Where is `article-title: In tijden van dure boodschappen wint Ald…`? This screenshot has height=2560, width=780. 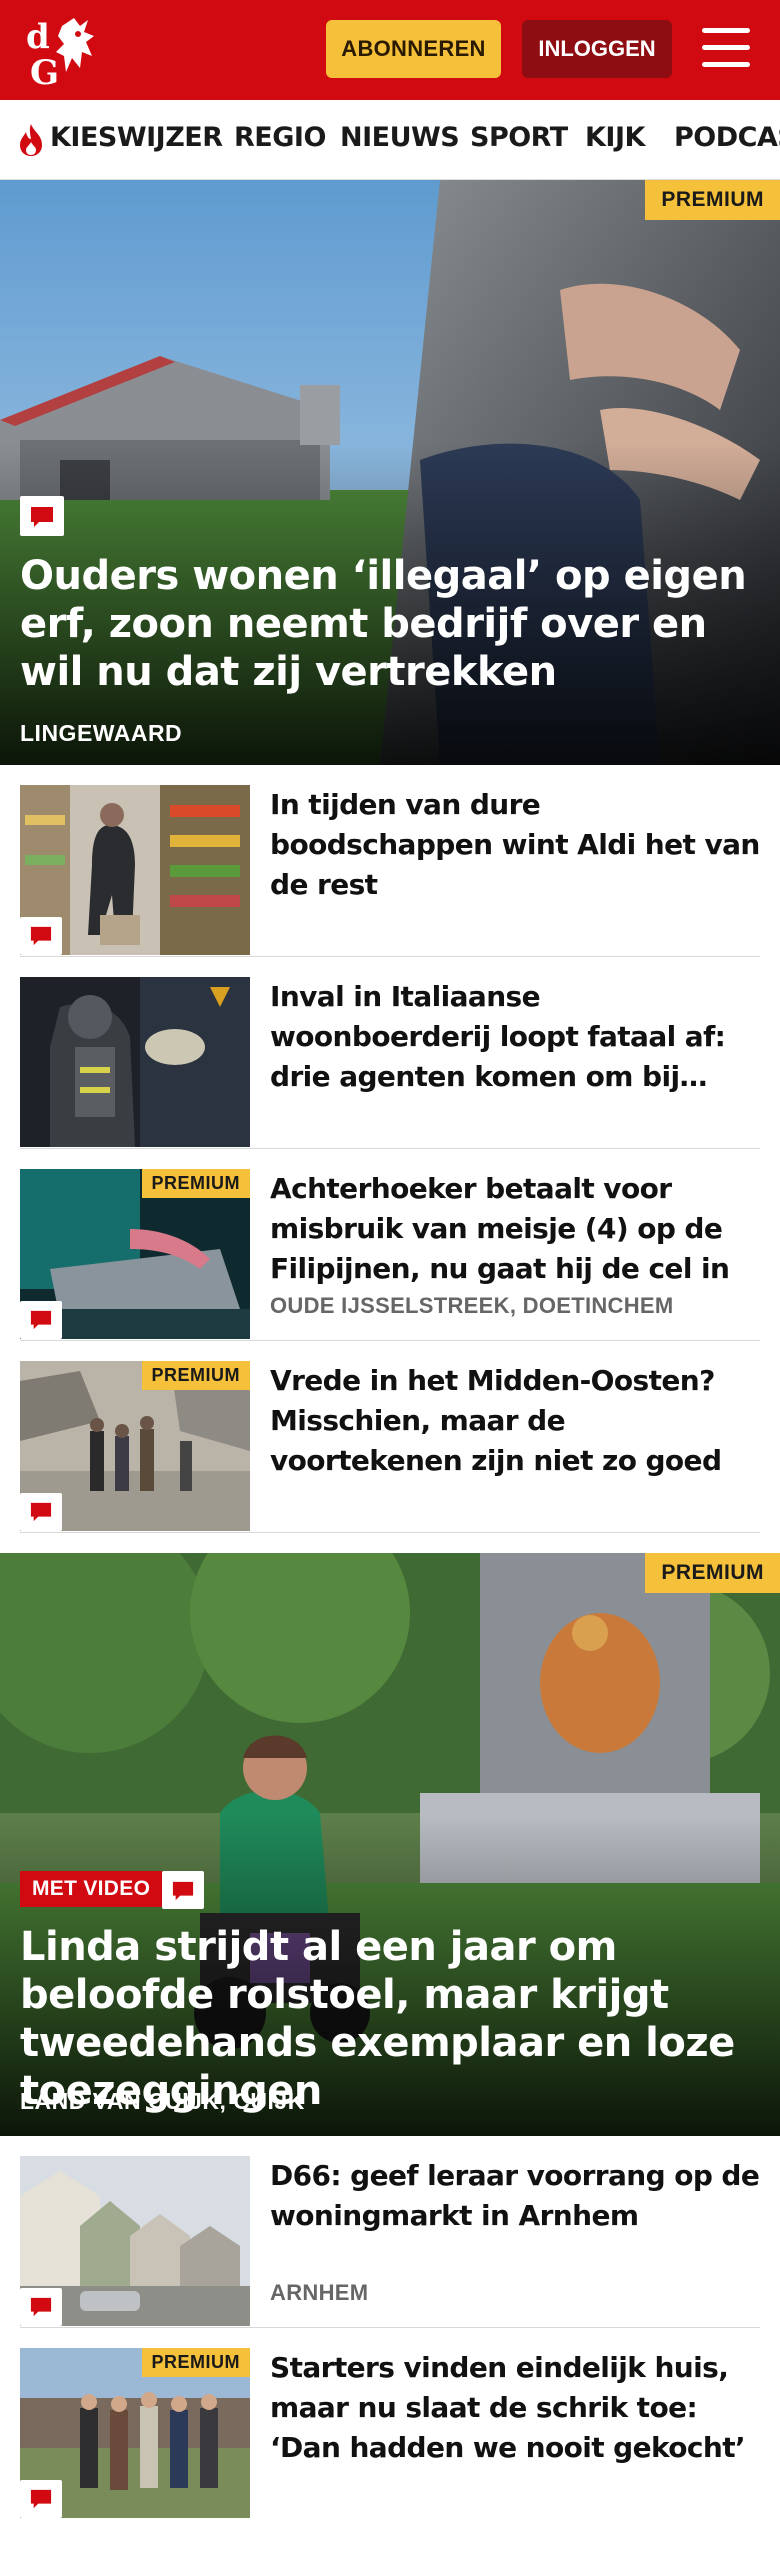
article-title: In tijden van dure boodschappen wint Ald… is located at coordinates (515, 845).